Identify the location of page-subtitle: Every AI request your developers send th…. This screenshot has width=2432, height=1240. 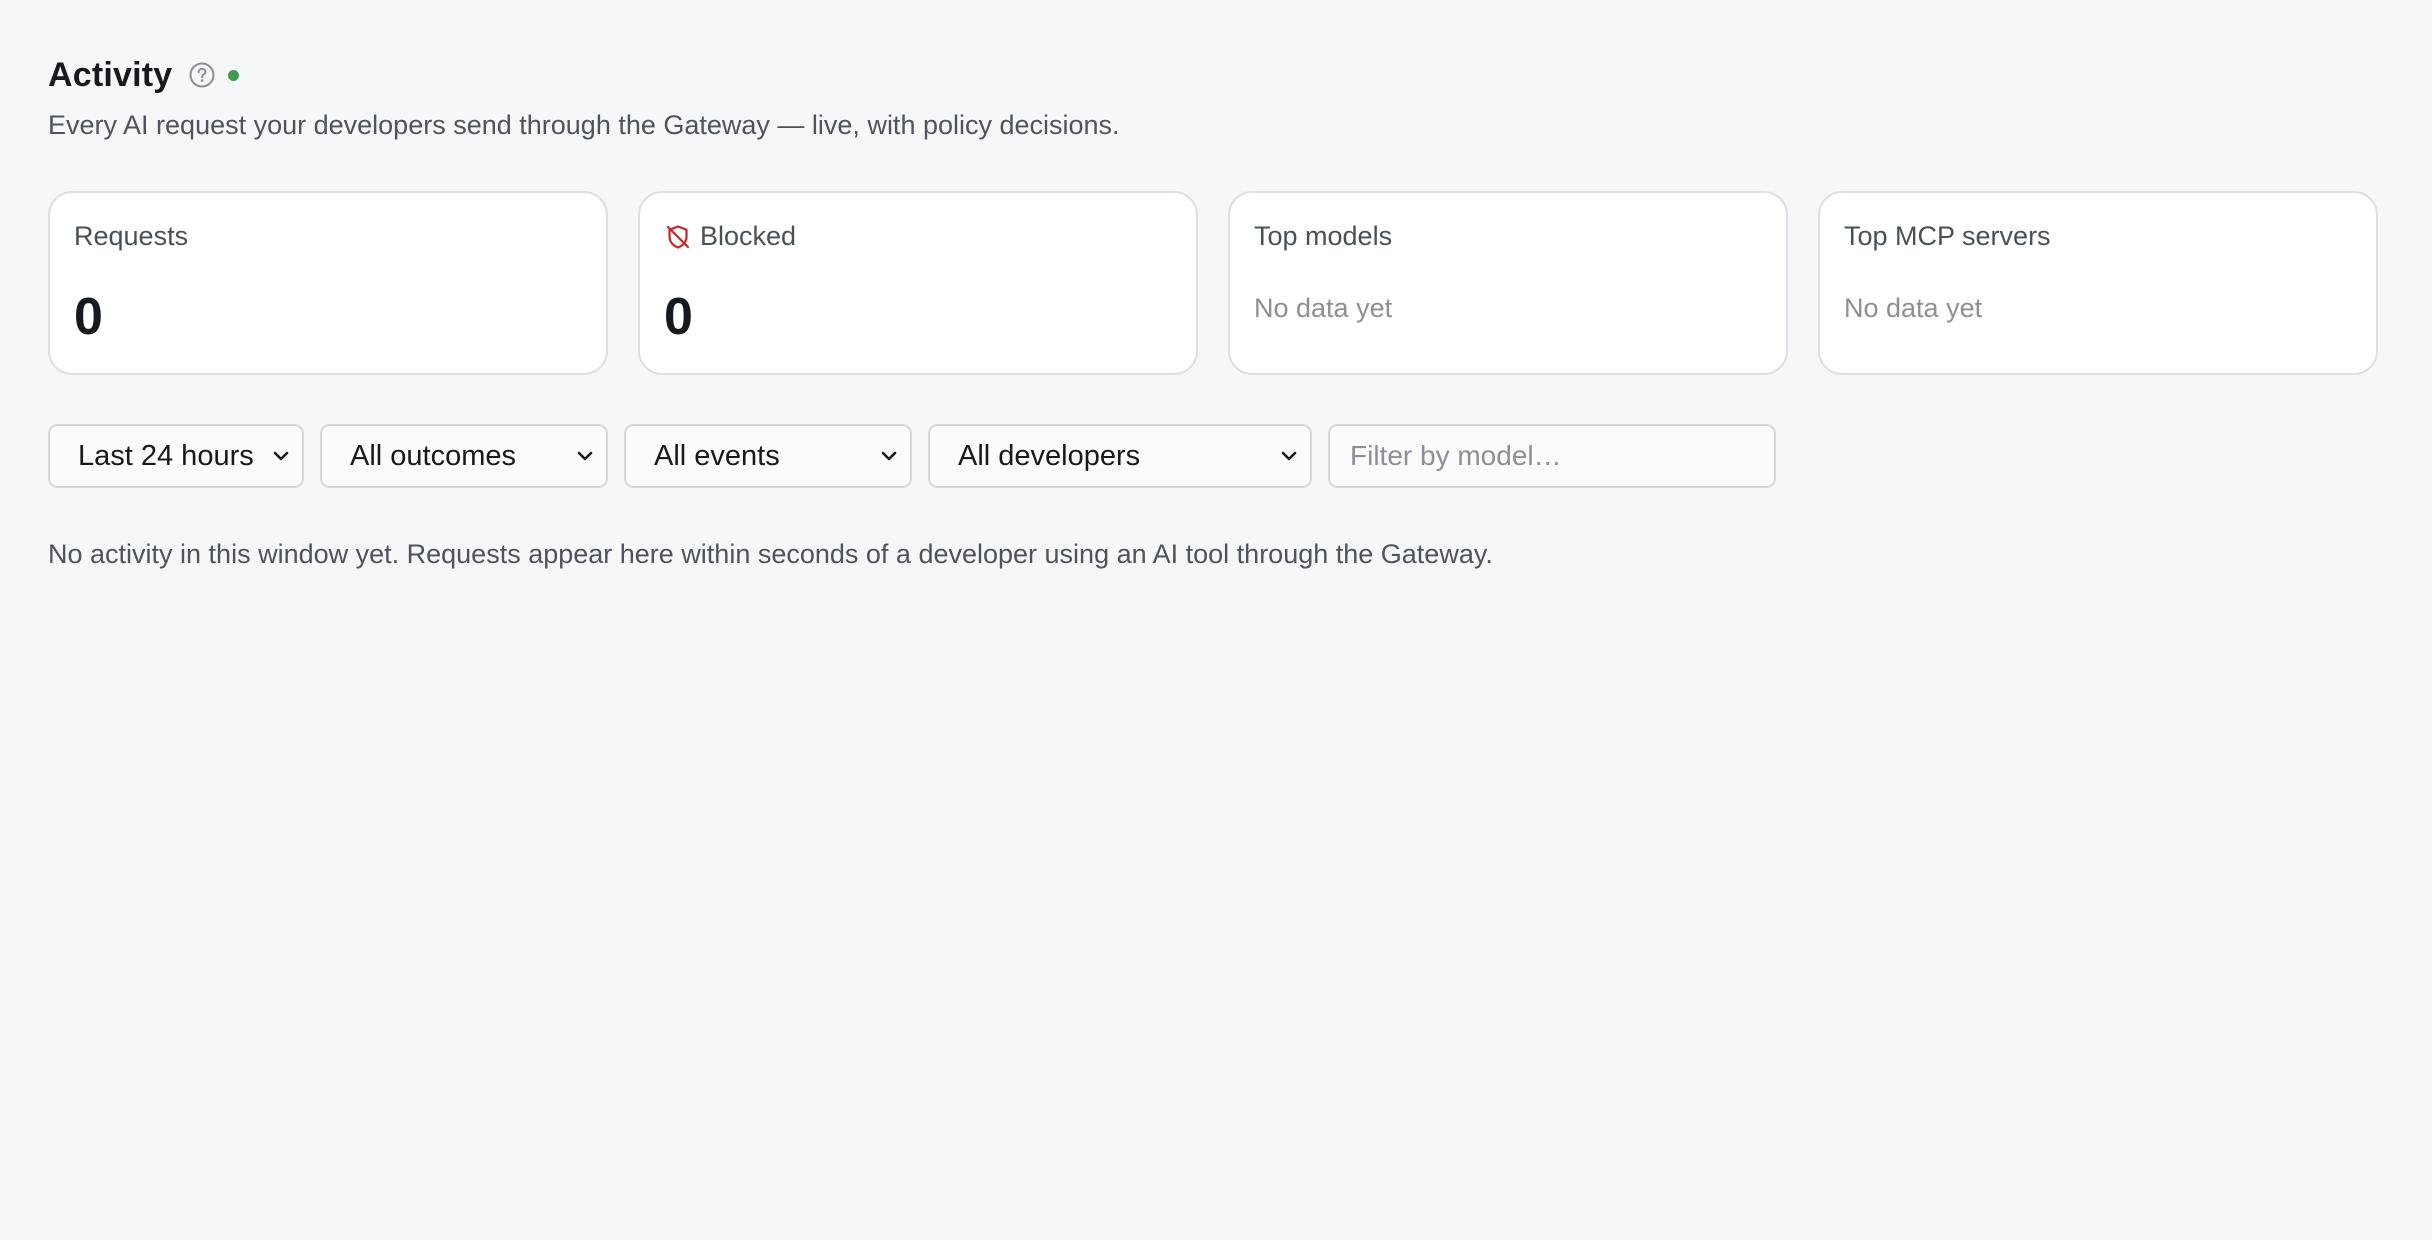
(584, 125).